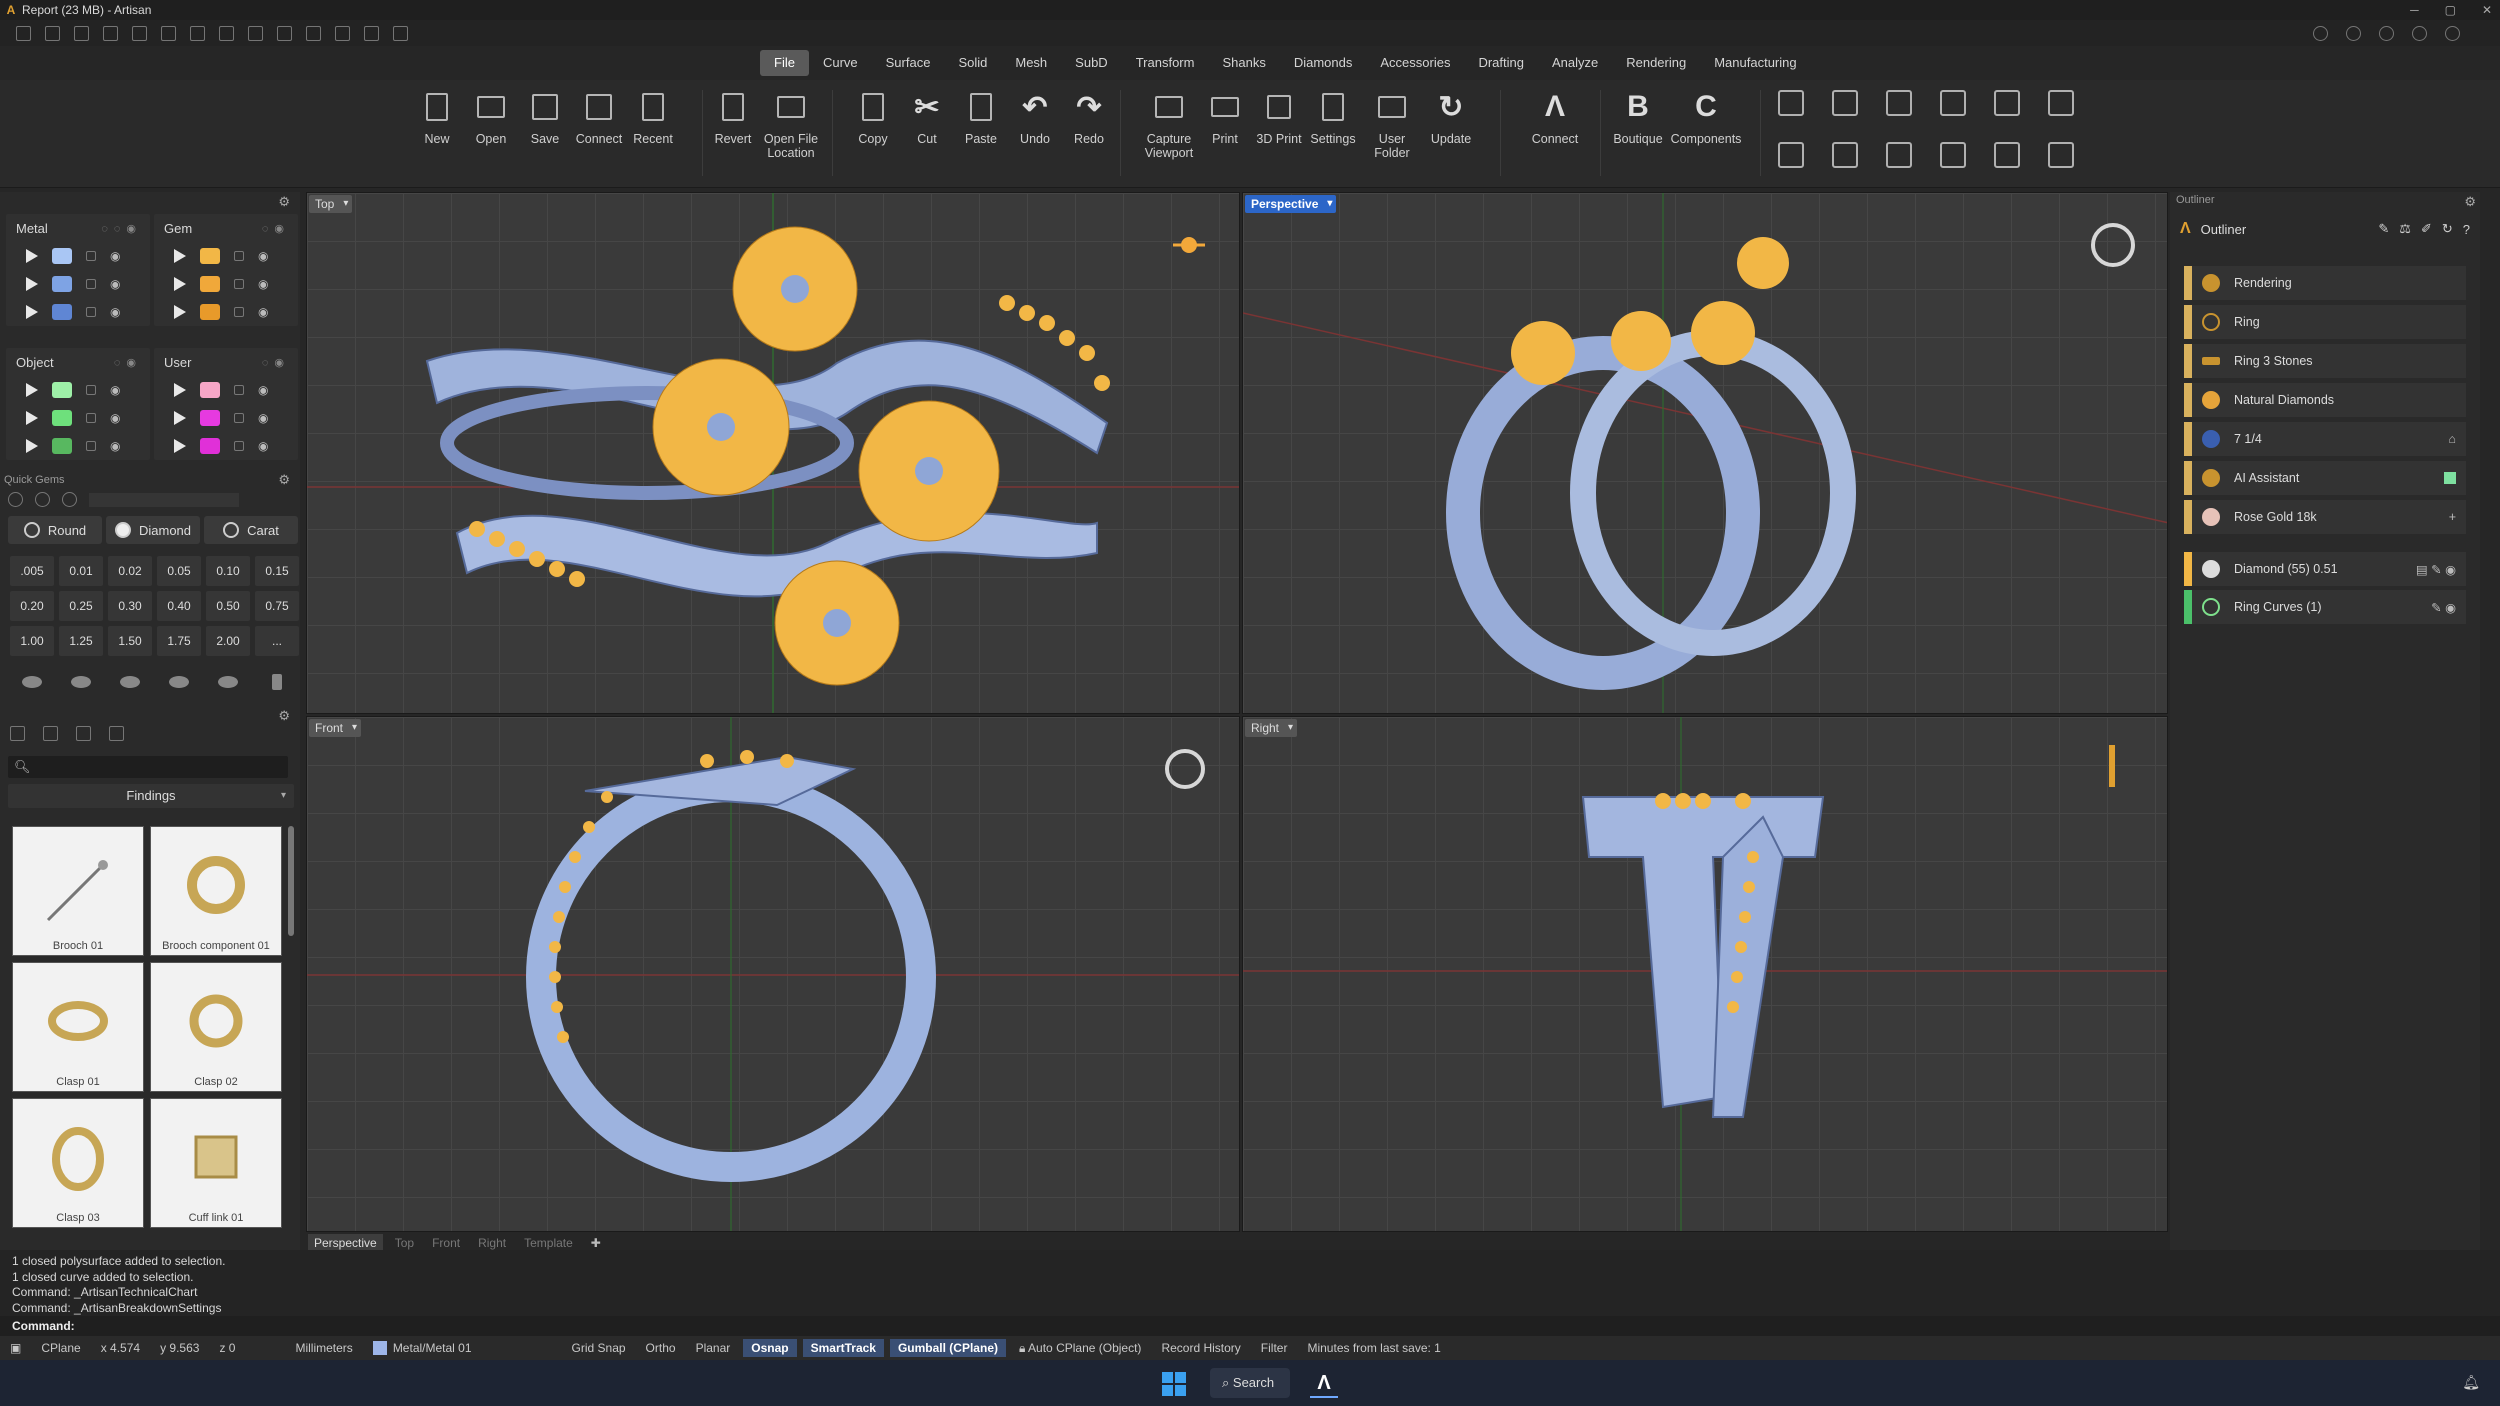  What do you see at coordinates (179, 606) in the screenshot?
I see `gem-size-button: 0.40` at bounding box center [179, 606].